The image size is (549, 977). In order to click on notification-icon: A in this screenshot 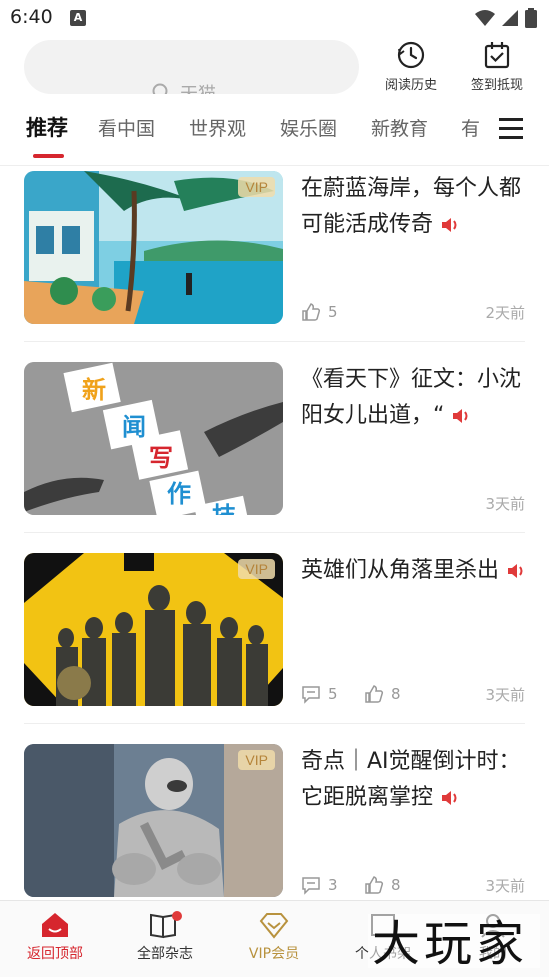, I will do `click(78, 18)`.